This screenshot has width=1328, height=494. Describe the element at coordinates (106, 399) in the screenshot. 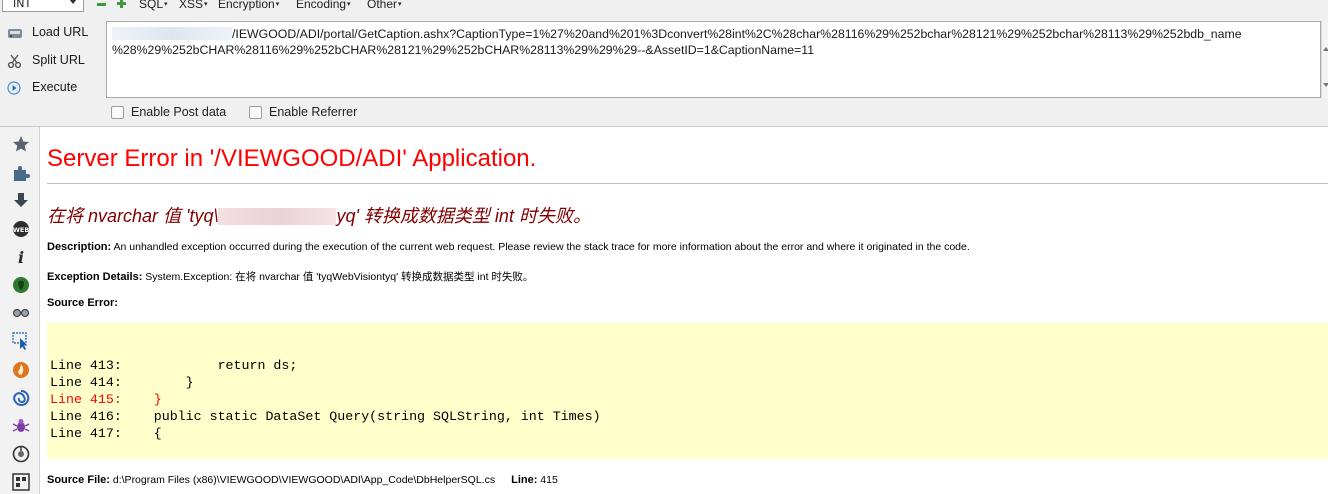

I see `code-line-highlighted: Line 415: }` at that location.